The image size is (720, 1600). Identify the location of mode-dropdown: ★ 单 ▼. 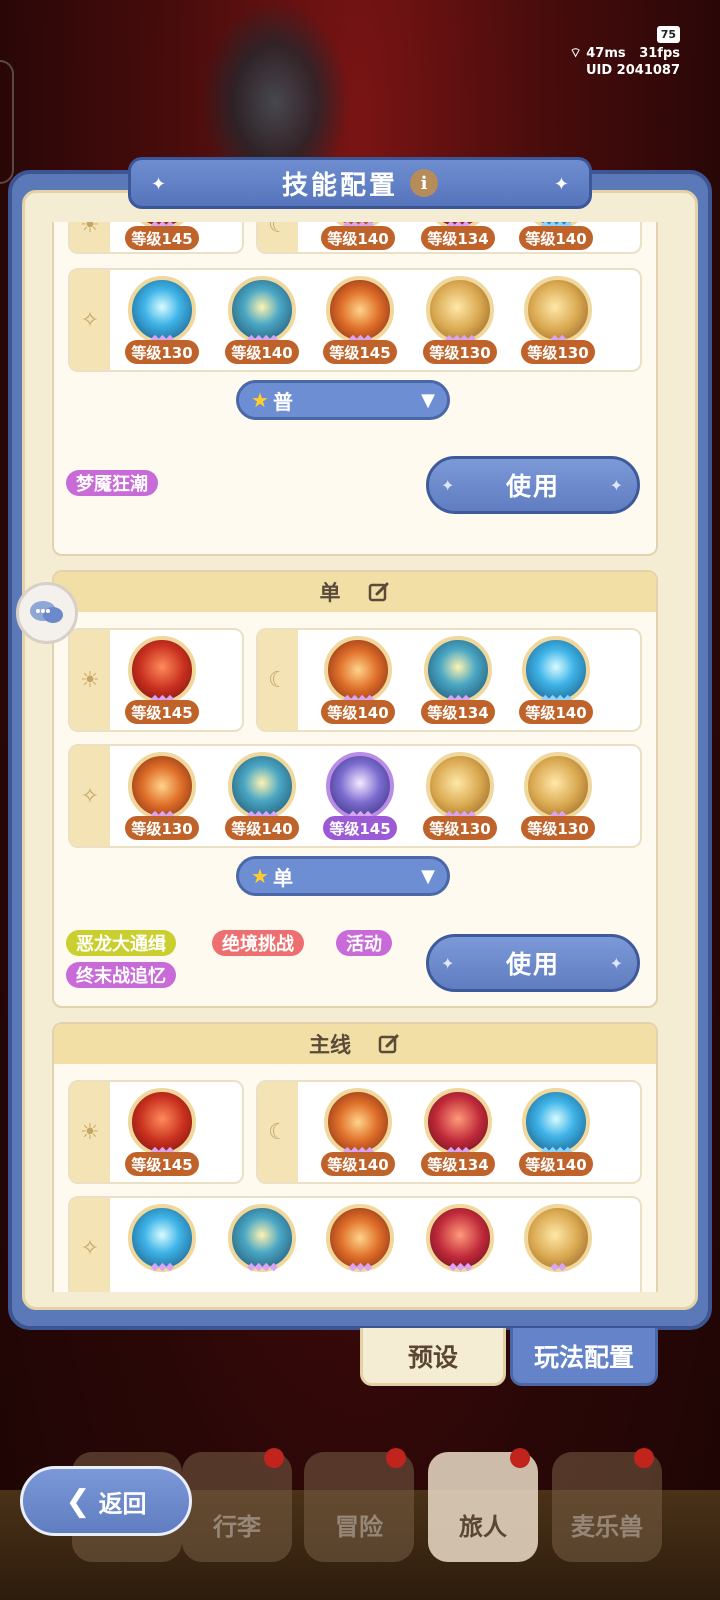
(343, 876).